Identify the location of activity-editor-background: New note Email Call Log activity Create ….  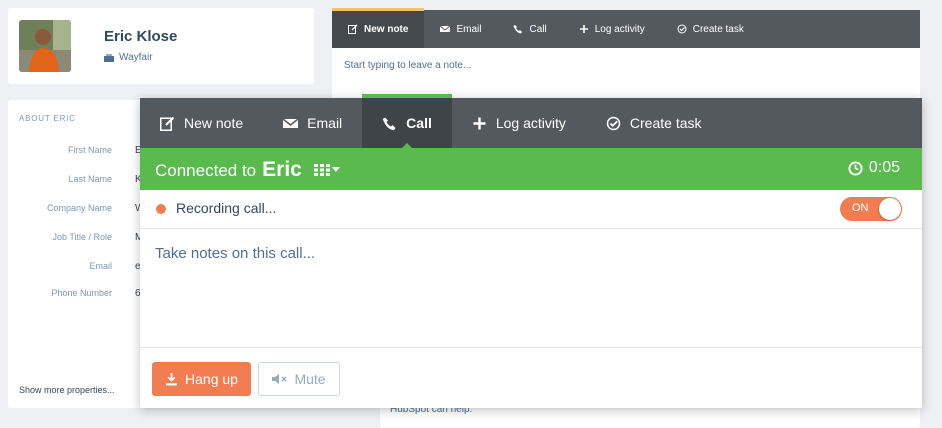
(626, 54).